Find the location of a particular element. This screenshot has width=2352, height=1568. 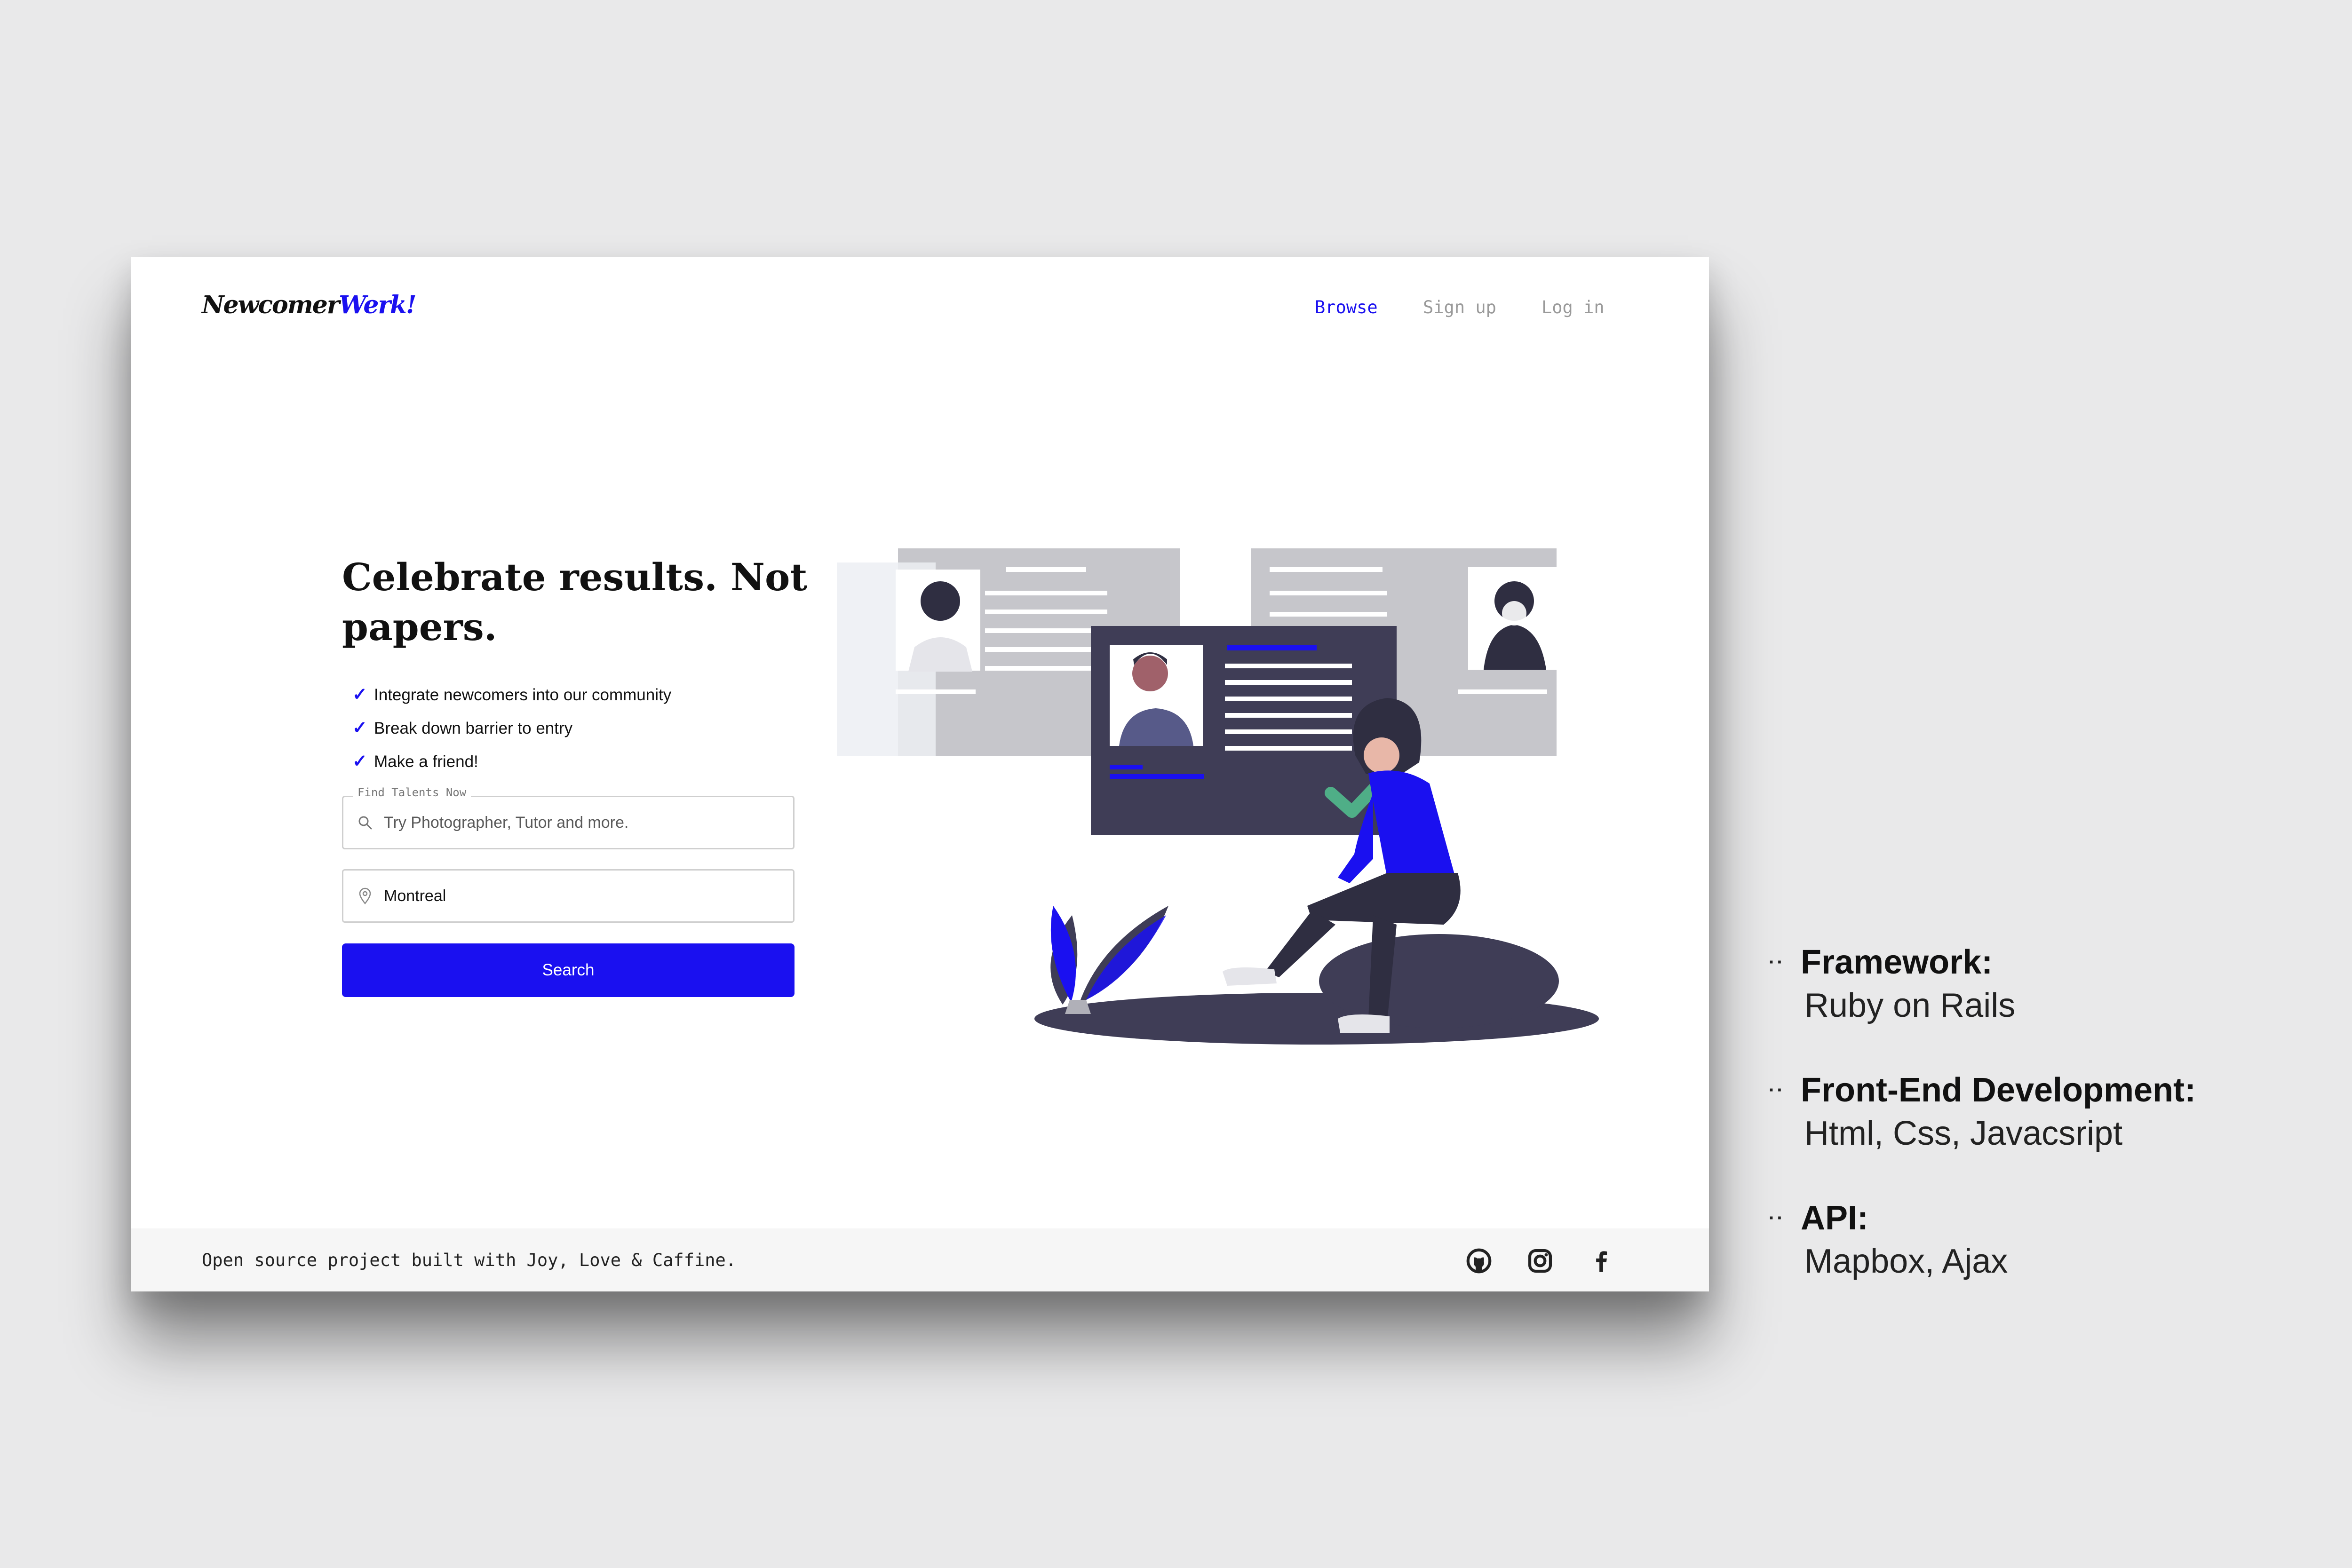

note-label: API: is located at coordinates (1834, 1218).